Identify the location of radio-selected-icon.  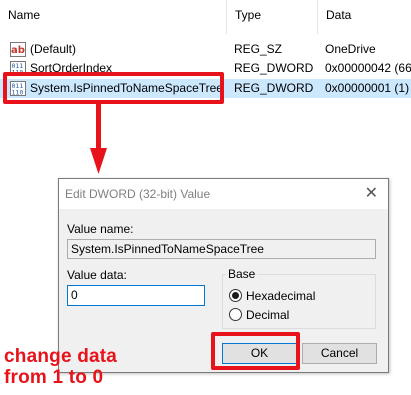
(235, 295).